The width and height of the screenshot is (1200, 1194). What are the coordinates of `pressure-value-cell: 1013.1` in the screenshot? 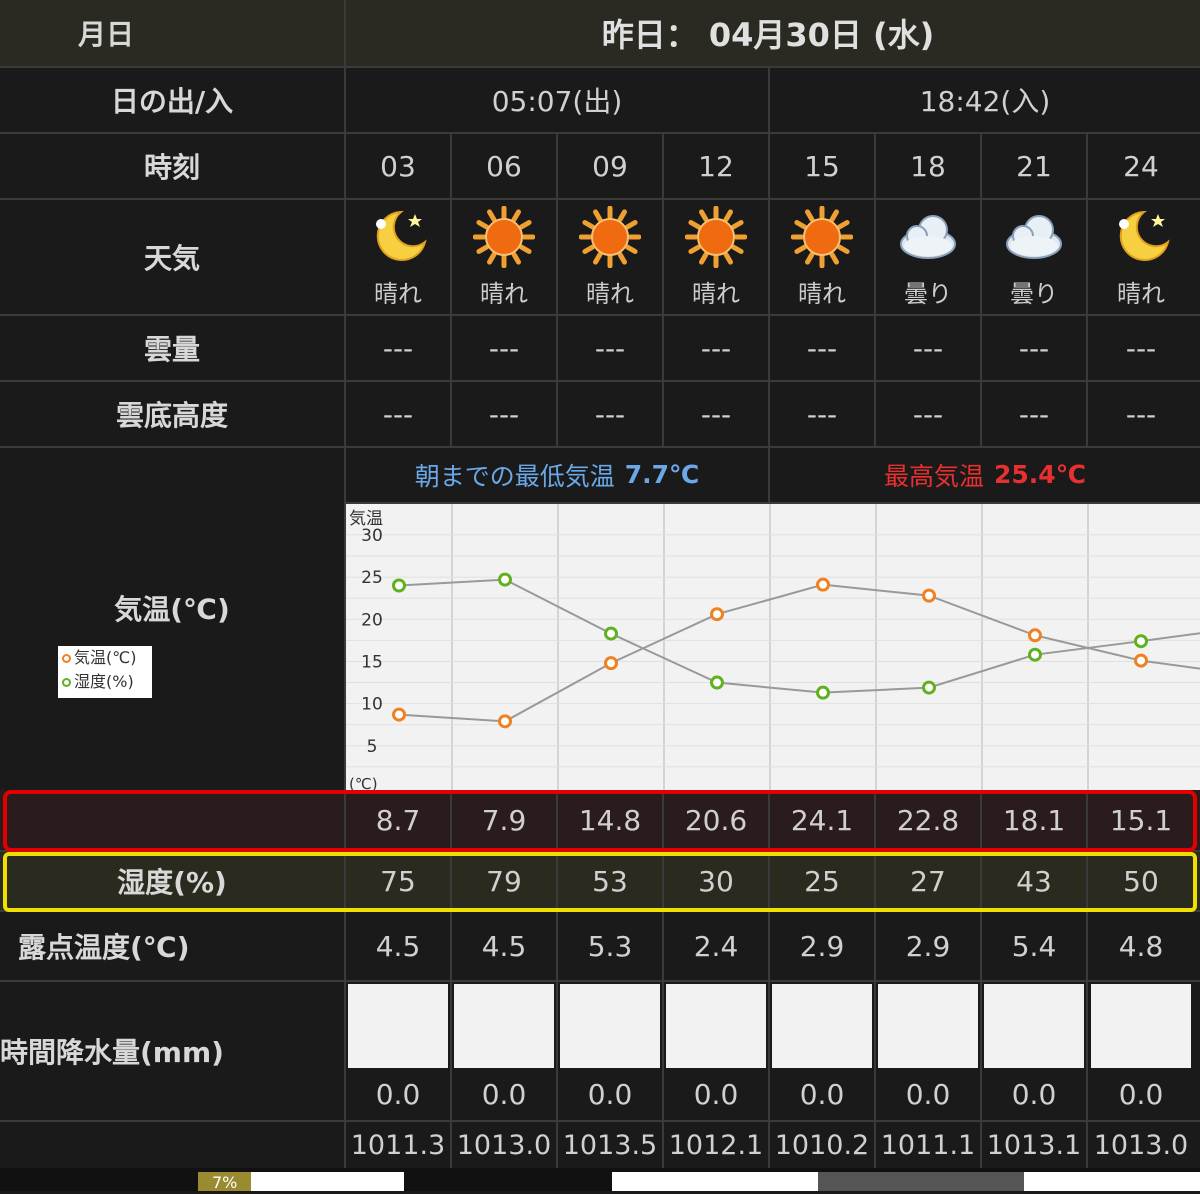 It's located at (1035, 1145).